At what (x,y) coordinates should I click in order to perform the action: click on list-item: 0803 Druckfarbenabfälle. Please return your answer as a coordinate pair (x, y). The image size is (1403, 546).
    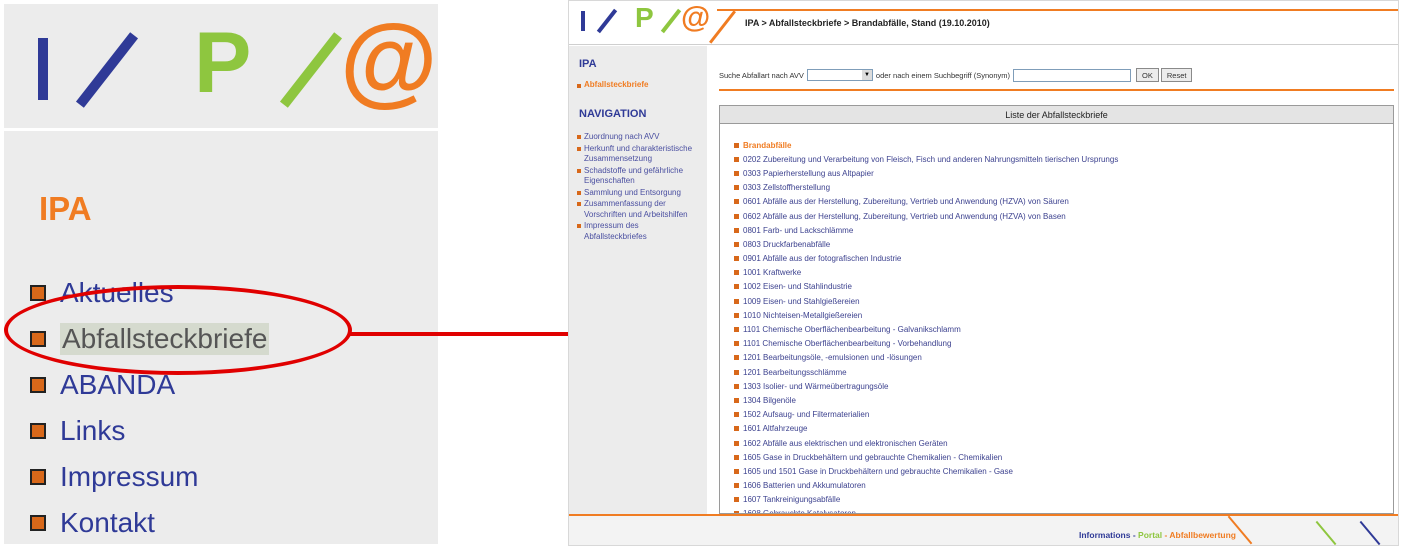
    Looking at the image, I should click on (1063, 244).